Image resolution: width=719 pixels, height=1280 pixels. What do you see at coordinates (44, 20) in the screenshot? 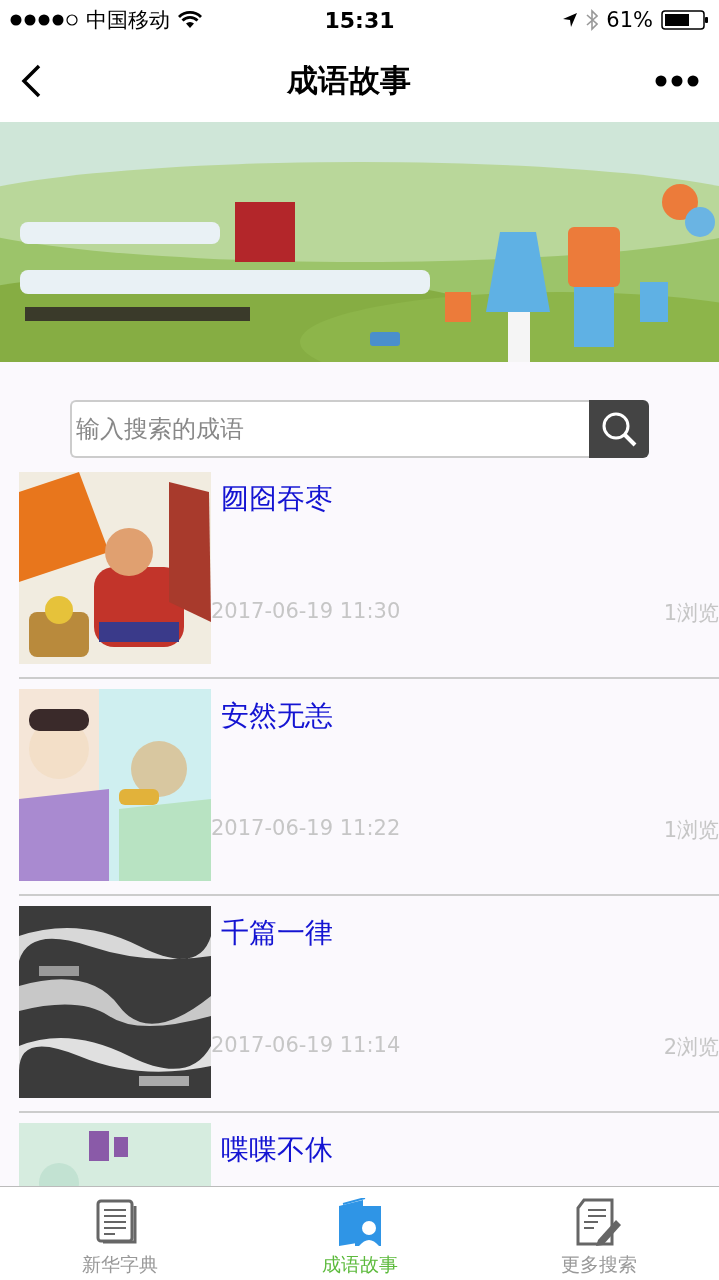
I see `signal-icon` at bounding box center [44, 20].